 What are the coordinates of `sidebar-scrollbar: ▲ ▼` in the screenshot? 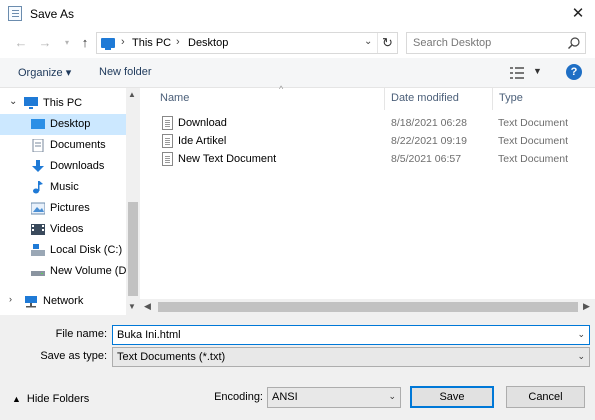 It's located at (133, 201).